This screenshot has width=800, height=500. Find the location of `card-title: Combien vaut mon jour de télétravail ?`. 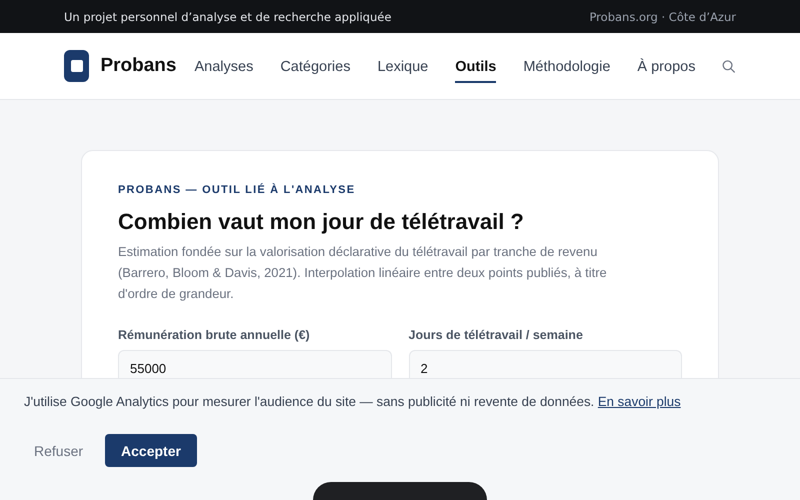

card-title: Combien vaut mon jour de télétravail ? is located at coordinates (321, 222).